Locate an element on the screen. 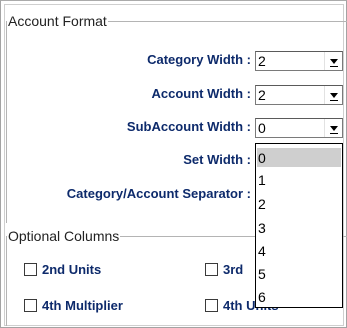  dropdown-option-1: 1 is located at coordinates (299, 179).